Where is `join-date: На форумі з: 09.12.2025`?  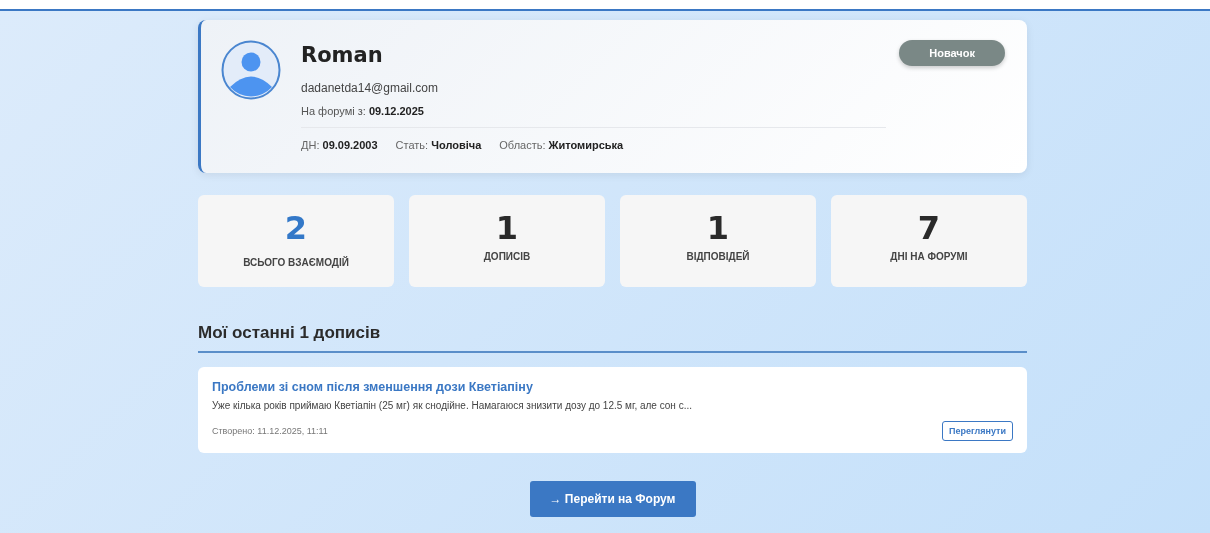
join-date: На форумі з: 09.12.2025 is located at coordinates (593, 116).